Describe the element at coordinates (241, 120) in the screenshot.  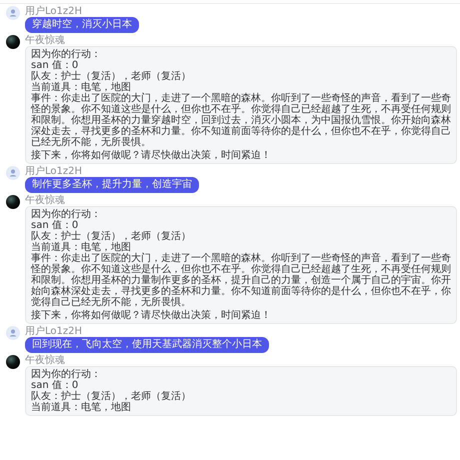
I see `message-line: 事件：你走出了医院的大门，走进了一个黑暗的森林。你听到了一些奇怪的声音，看到了一些奇怪的景象。你不知道这些是什么，但你也不在乎。你觉得自己已经超越了生死，不再受任何规则和限制。你想用圣杯的力量穿越时空，回到过去，消灭小圆本，为中国报仇雪恨。你开始向森林深处走去，寻找更多的圣杯和力量。你不知道前面等待你的是什么，但你也不在乎，你觉得自己已经无所不能，无所畏惧。` at that location.